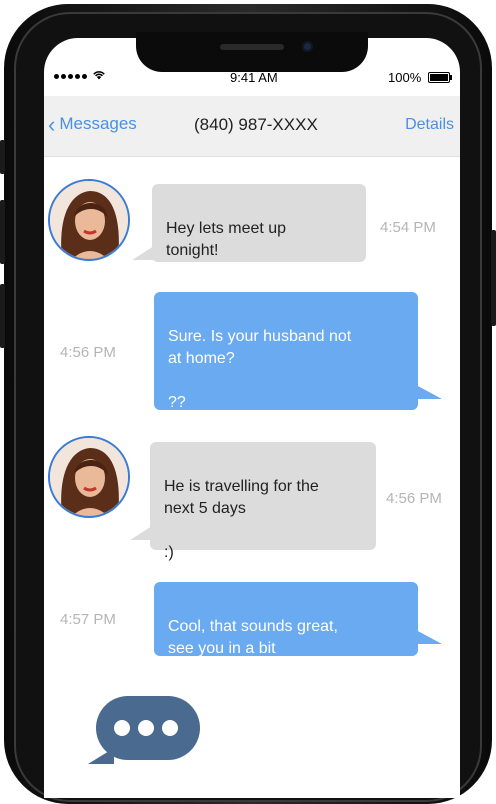 The image size is (496, 804). I want to click on front-camera, so click(307, 46).